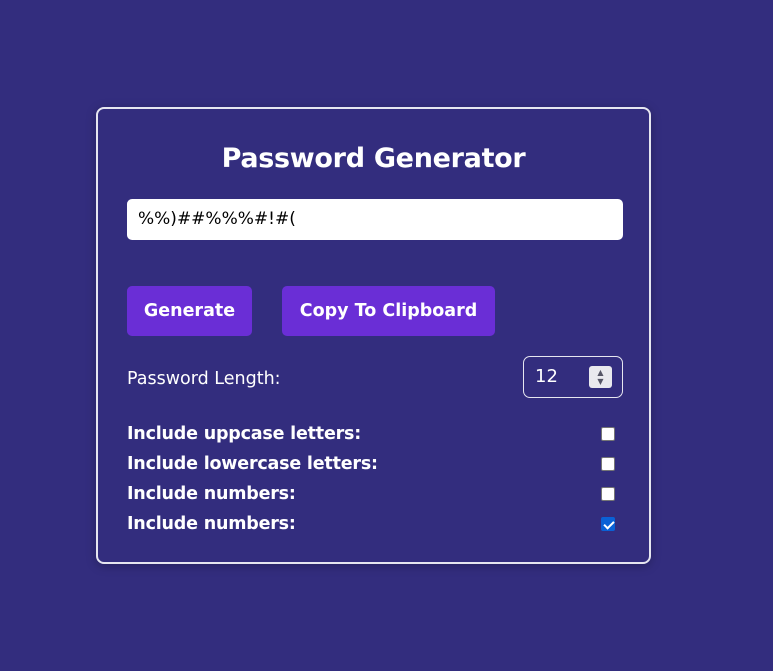 The width and height of the screenshot is (773, 671). I want to click on generate-button: Generate, so click(189, 311).